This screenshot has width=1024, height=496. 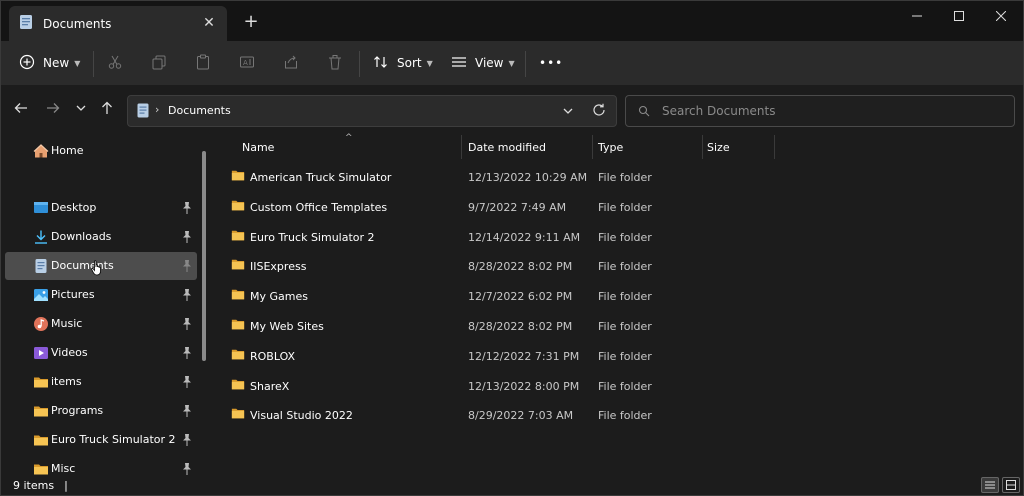 I want to click on delete-button, so click(x=335, y=63).